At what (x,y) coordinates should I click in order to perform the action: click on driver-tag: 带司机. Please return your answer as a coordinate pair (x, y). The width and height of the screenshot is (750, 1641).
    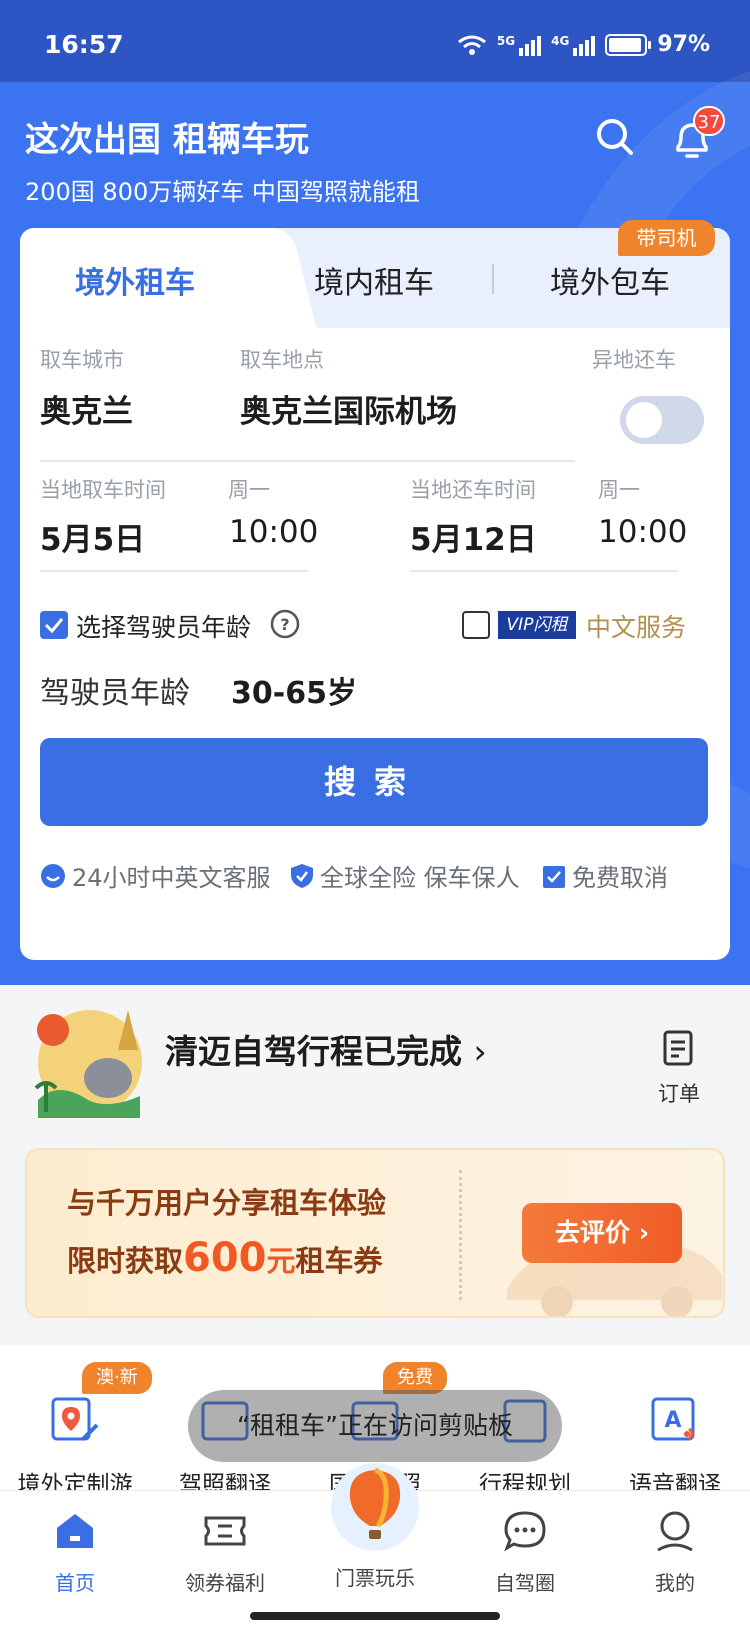
    Looking at the image, I should click on (666, 238).